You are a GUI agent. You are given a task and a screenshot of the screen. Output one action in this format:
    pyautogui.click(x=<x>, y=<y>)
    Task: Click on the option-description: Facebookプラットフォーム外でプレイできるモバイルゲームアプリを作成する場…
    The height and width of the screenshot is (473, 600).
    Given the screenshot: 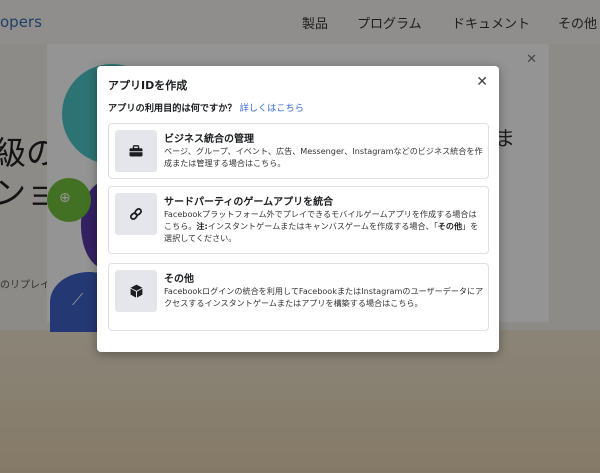 What is the action you would take?
    pyautogui.click(x=324, y=226)
    